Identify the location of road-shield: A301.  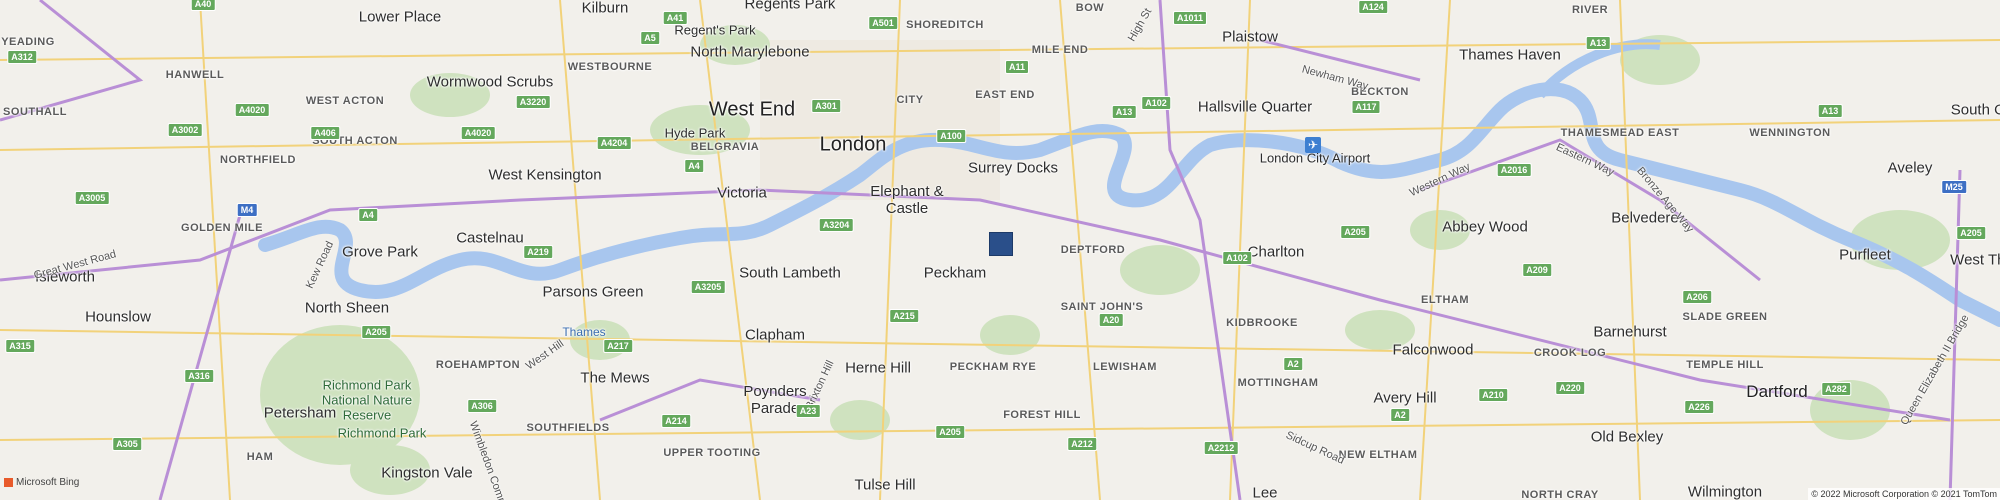
(826, 106).